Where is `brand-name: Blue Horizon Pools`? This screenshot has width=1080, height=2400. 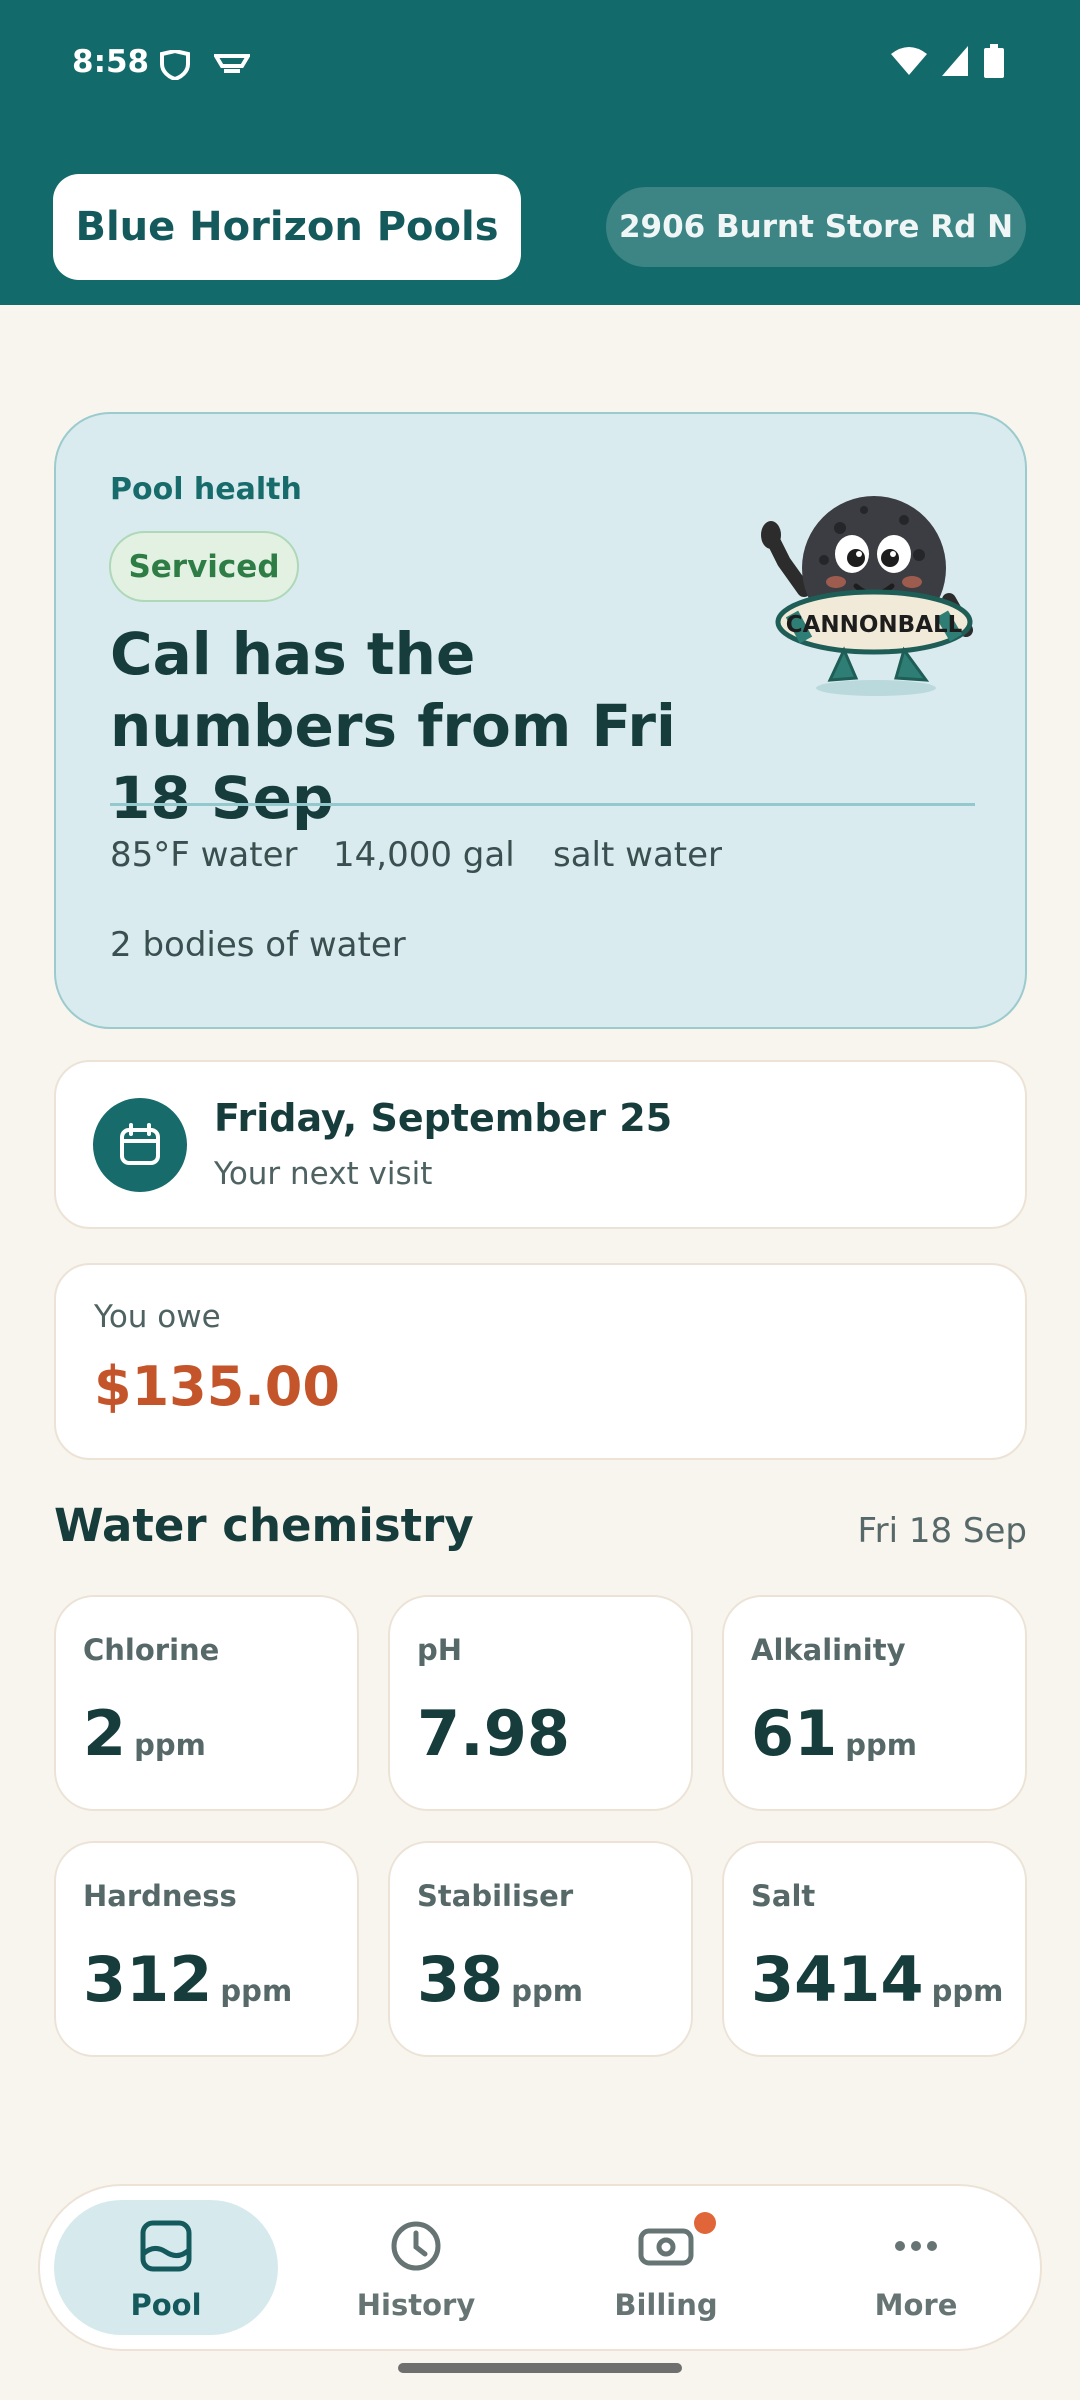
brand-name: Blue Horizon Pools is located at coordinates (287, 227).